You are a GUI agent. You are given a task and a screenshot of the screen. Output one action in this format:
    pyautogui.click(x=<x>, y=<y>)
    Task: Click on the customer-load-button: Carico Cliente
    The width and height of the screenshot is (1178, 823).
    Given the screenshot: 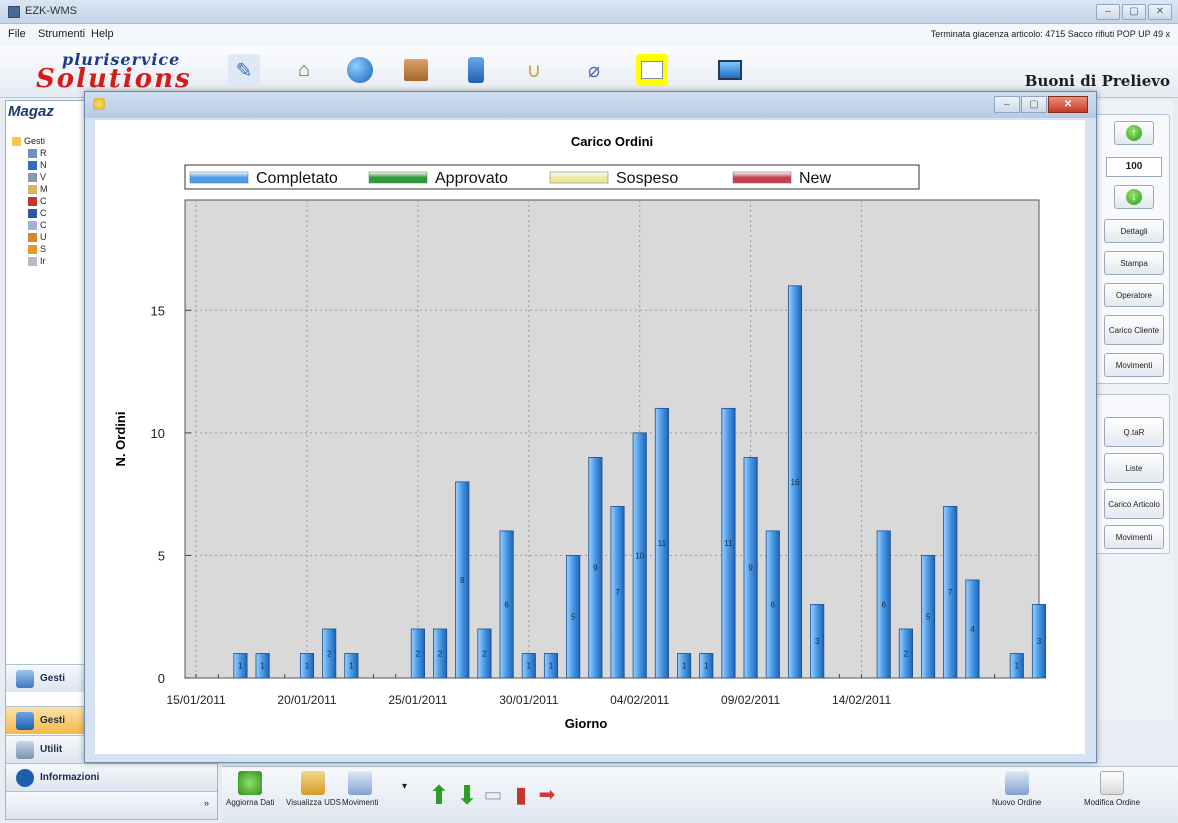 What is the action you would take?
    pyautogui.click(x=1134, y=330)
    